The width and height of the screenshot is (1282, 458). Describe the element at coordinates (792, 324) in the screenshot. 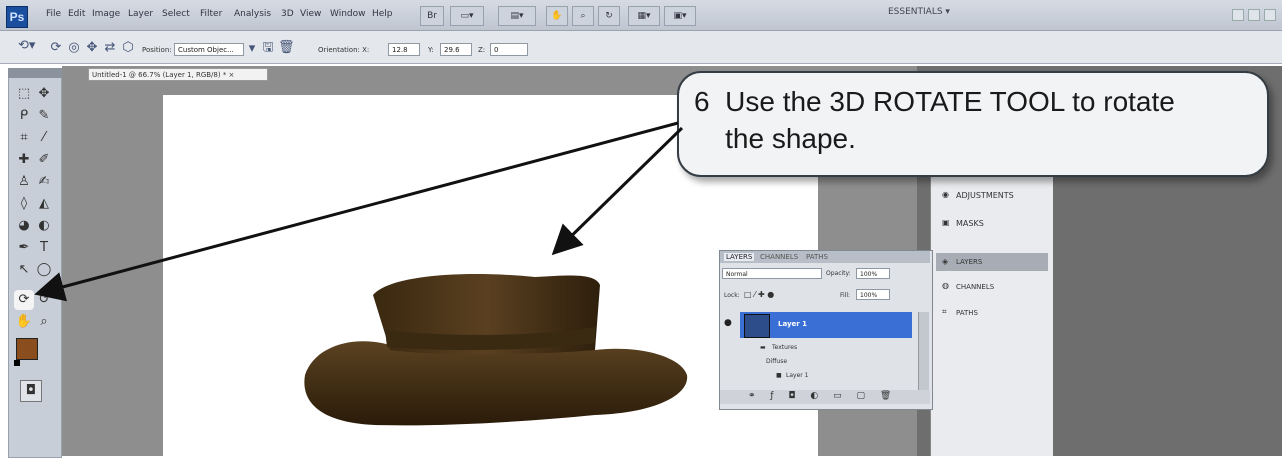

I see `layer-name: Layer 1` at that location.